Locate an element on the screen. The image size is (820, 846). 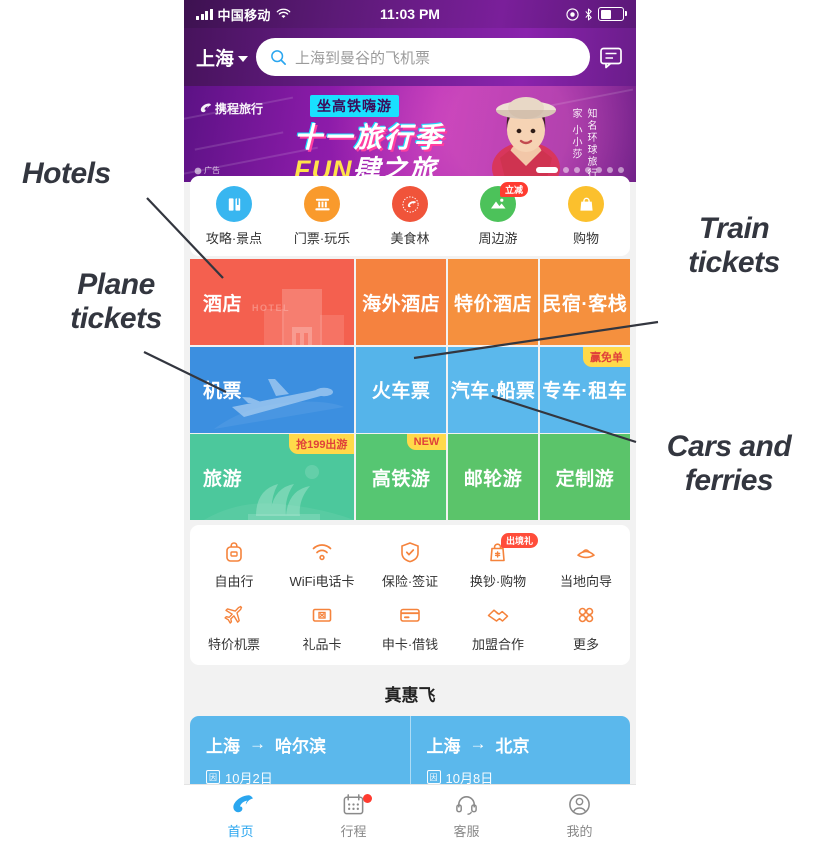
ad-label-text: 广告 is located at coordinates (212, 170).